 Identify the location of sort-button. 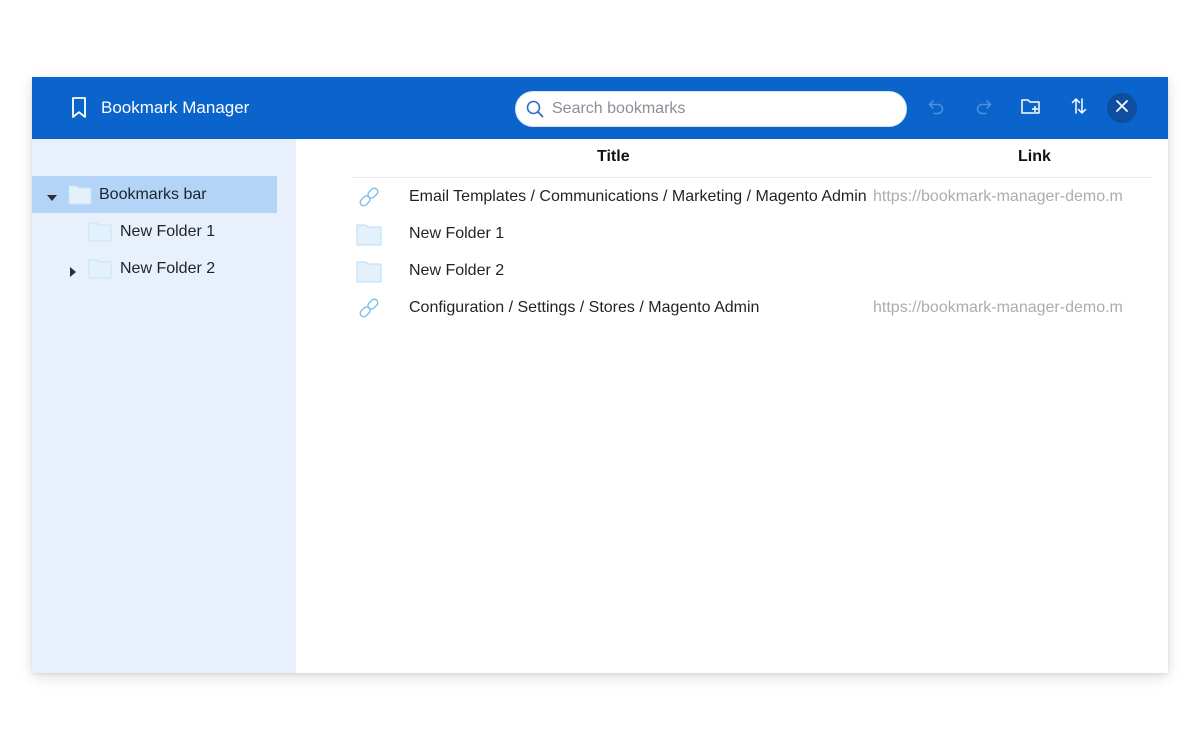
(1079, 108).